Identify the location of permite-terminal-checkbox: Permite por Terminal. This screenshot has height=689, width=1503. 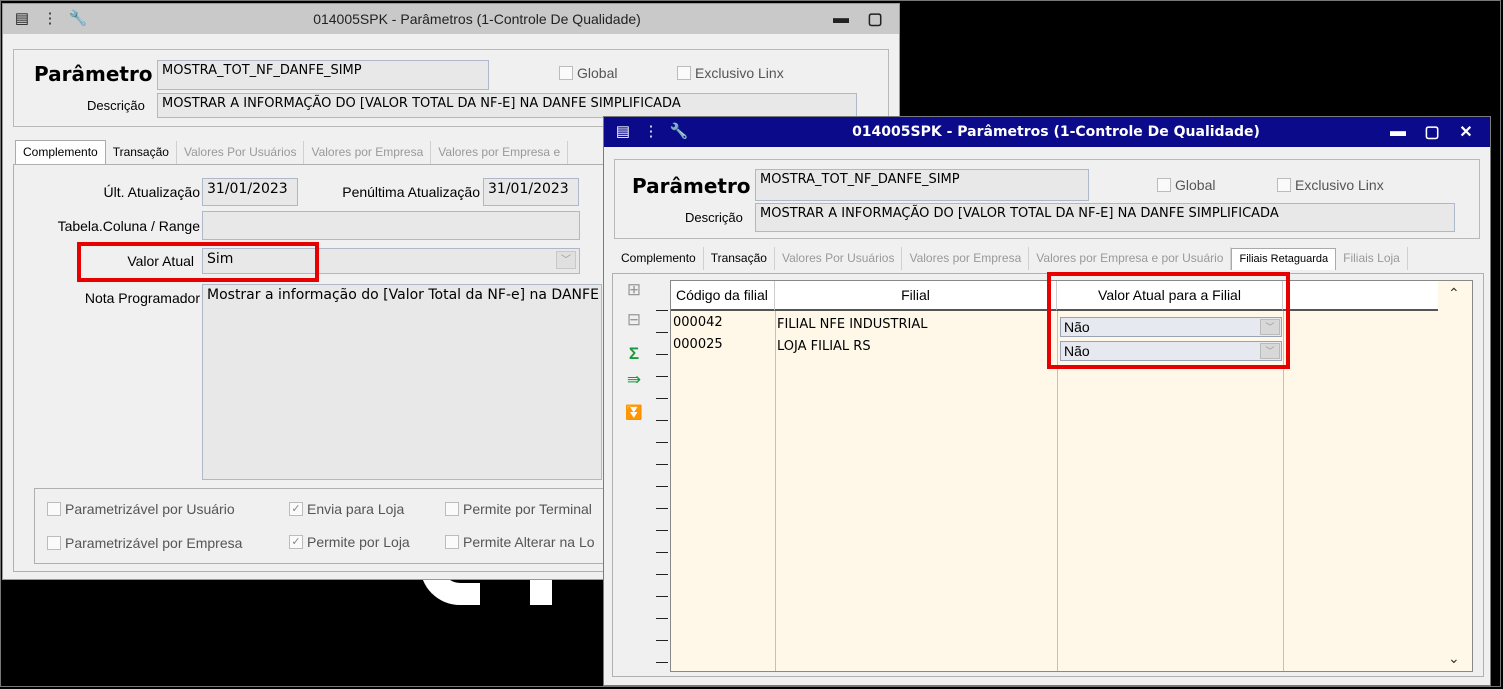
(518, 509).